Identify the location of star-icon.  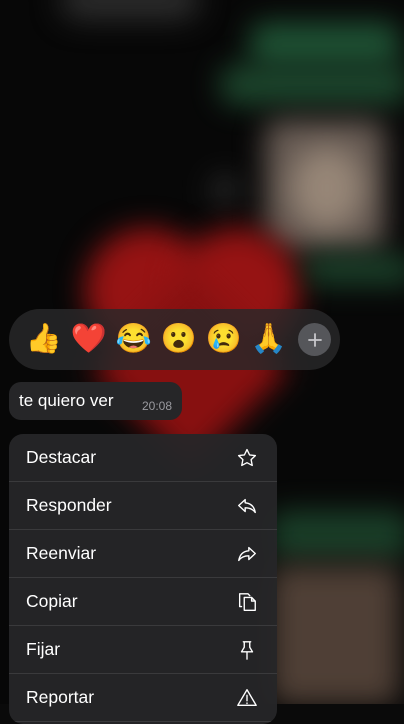
(247, 458).